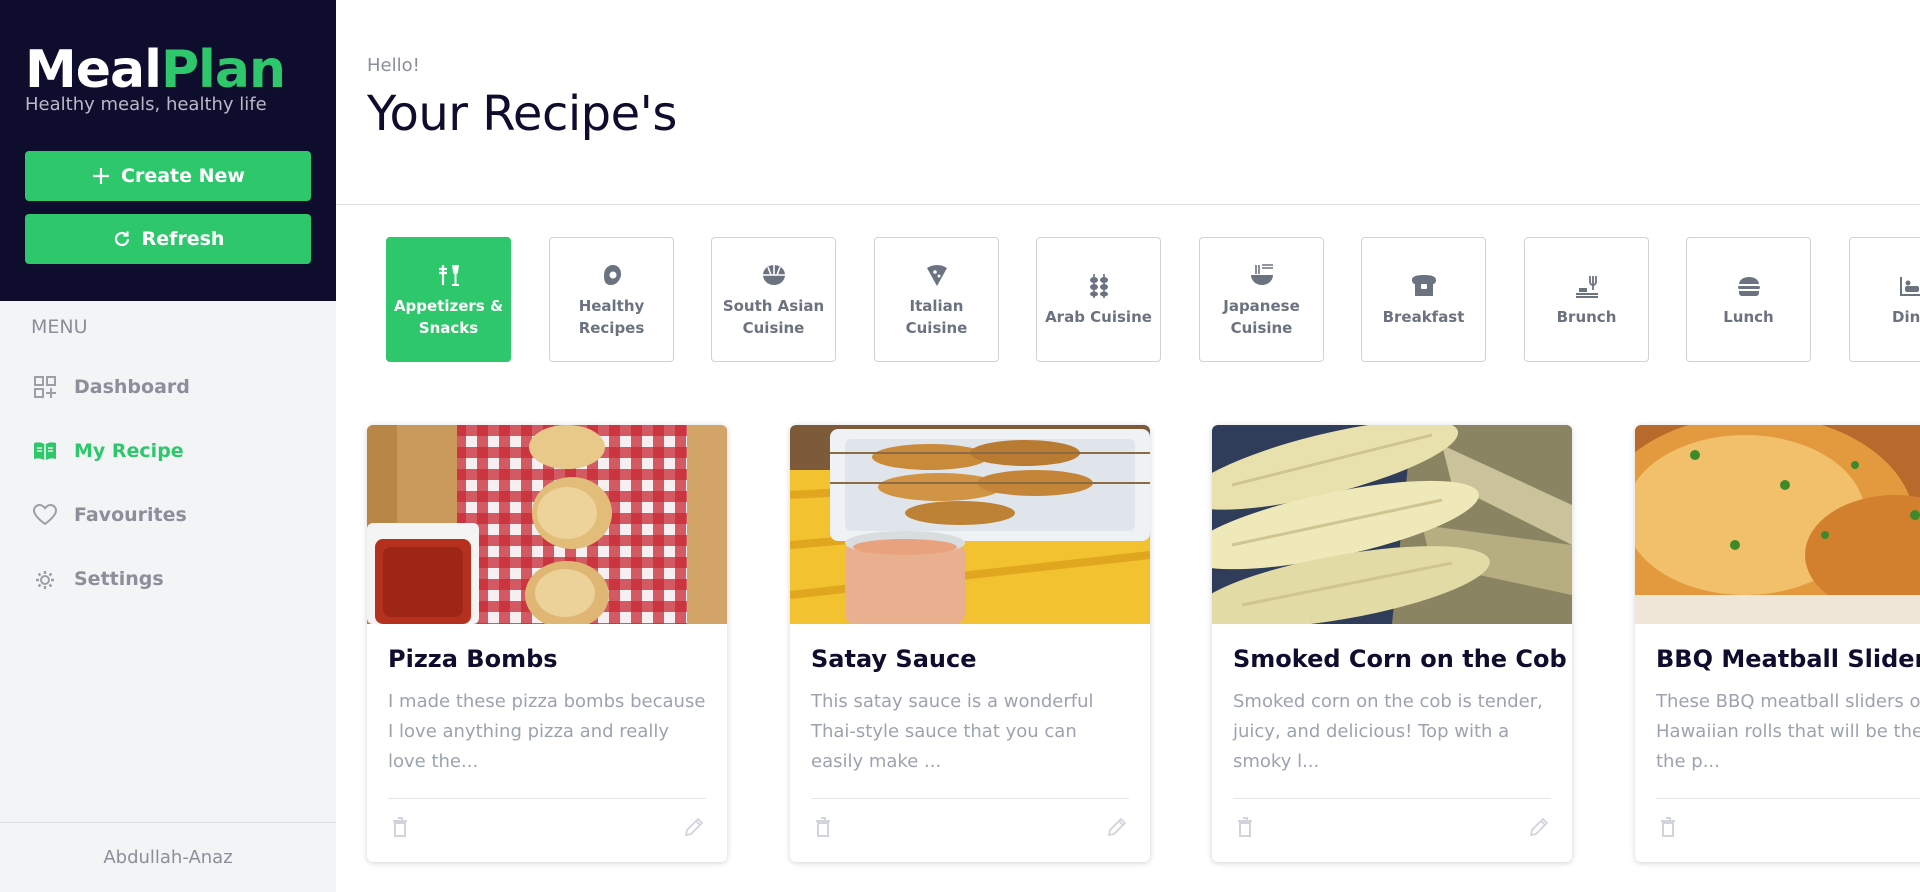 The height and width of the screenshot is (892, 1920). Describe the element at coordinates (1906, 316) in the screenshot. I see `category-label: Dinn` at that location.